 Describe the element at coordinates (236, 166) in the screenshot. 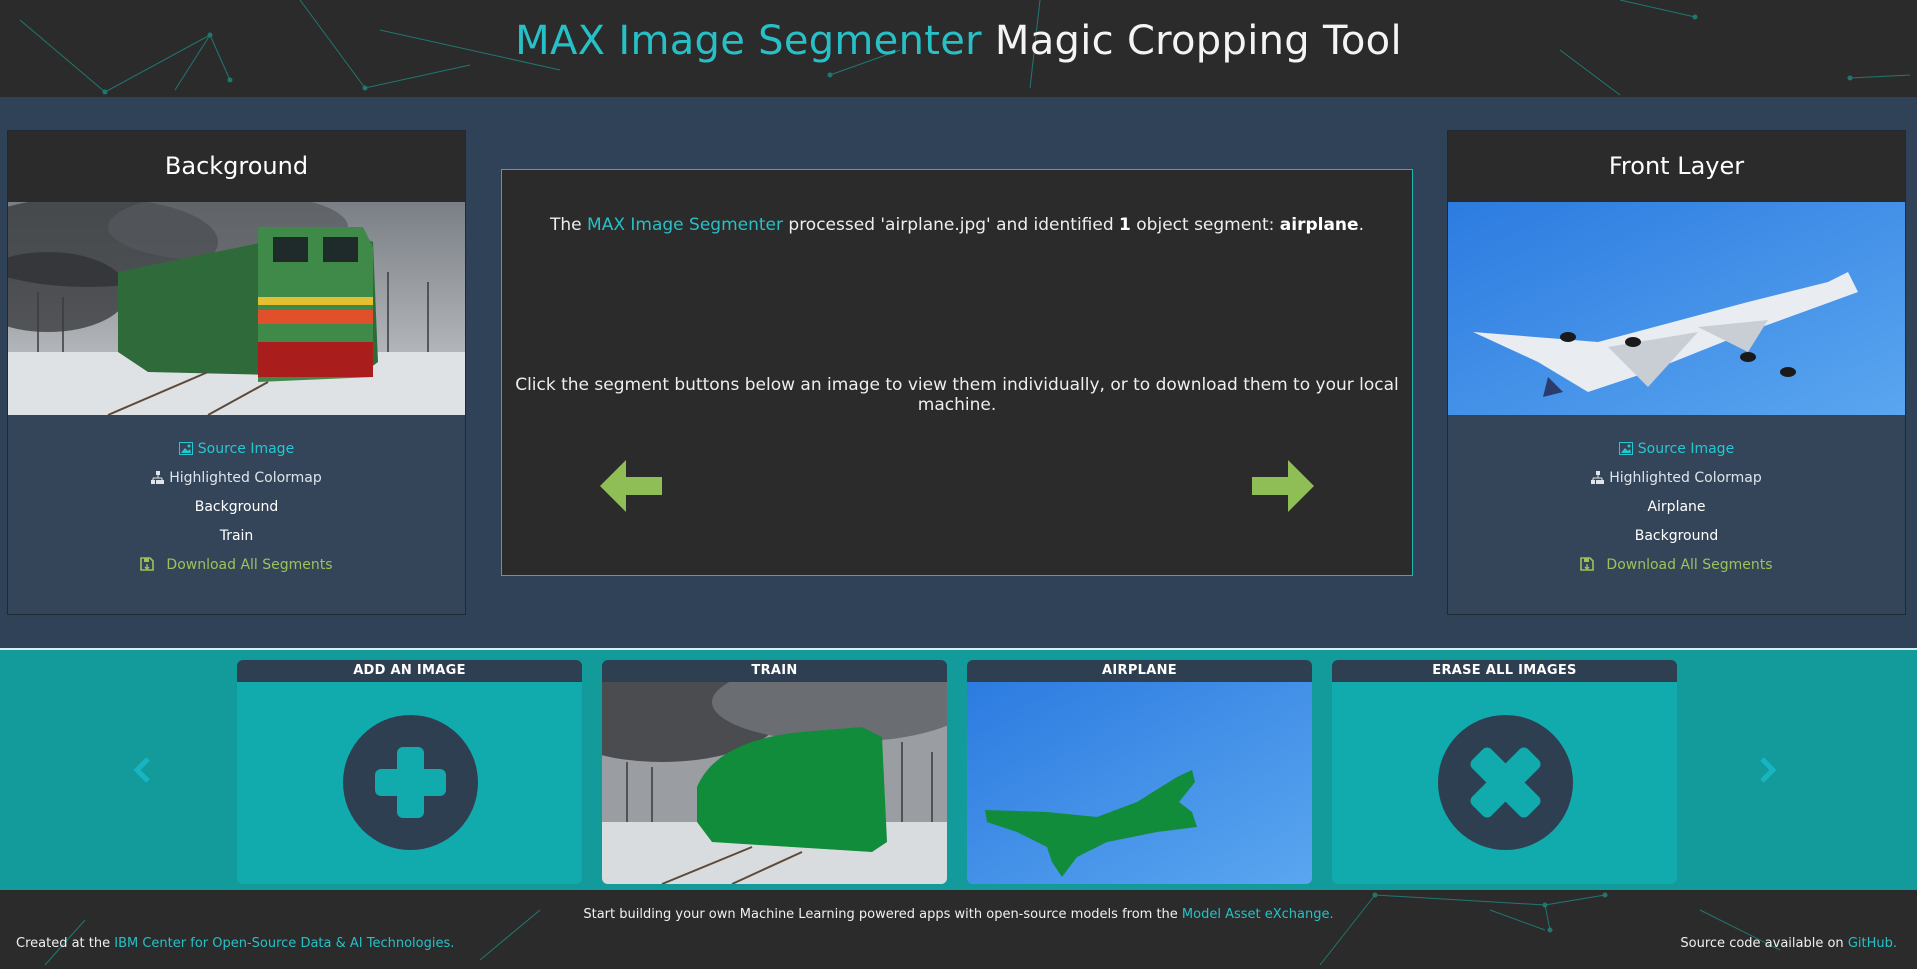

I see `background-panel-title: Background` at that location.